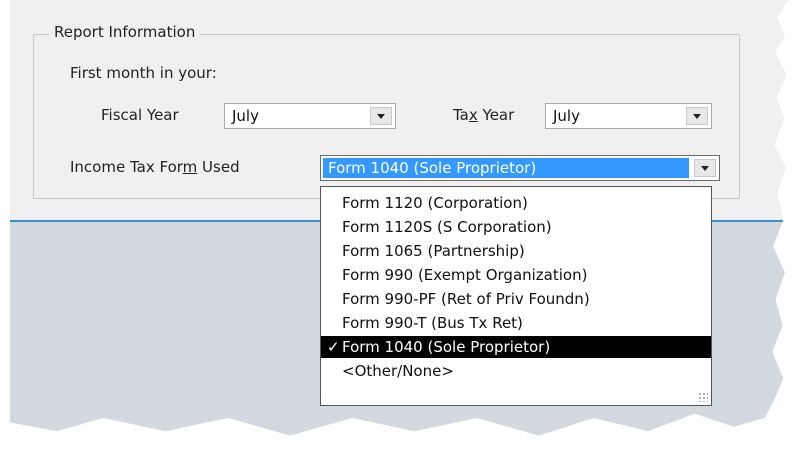 This screenshot has height=452, width=805. I want to click on fiscal-year-select: July, so click(310, 116).